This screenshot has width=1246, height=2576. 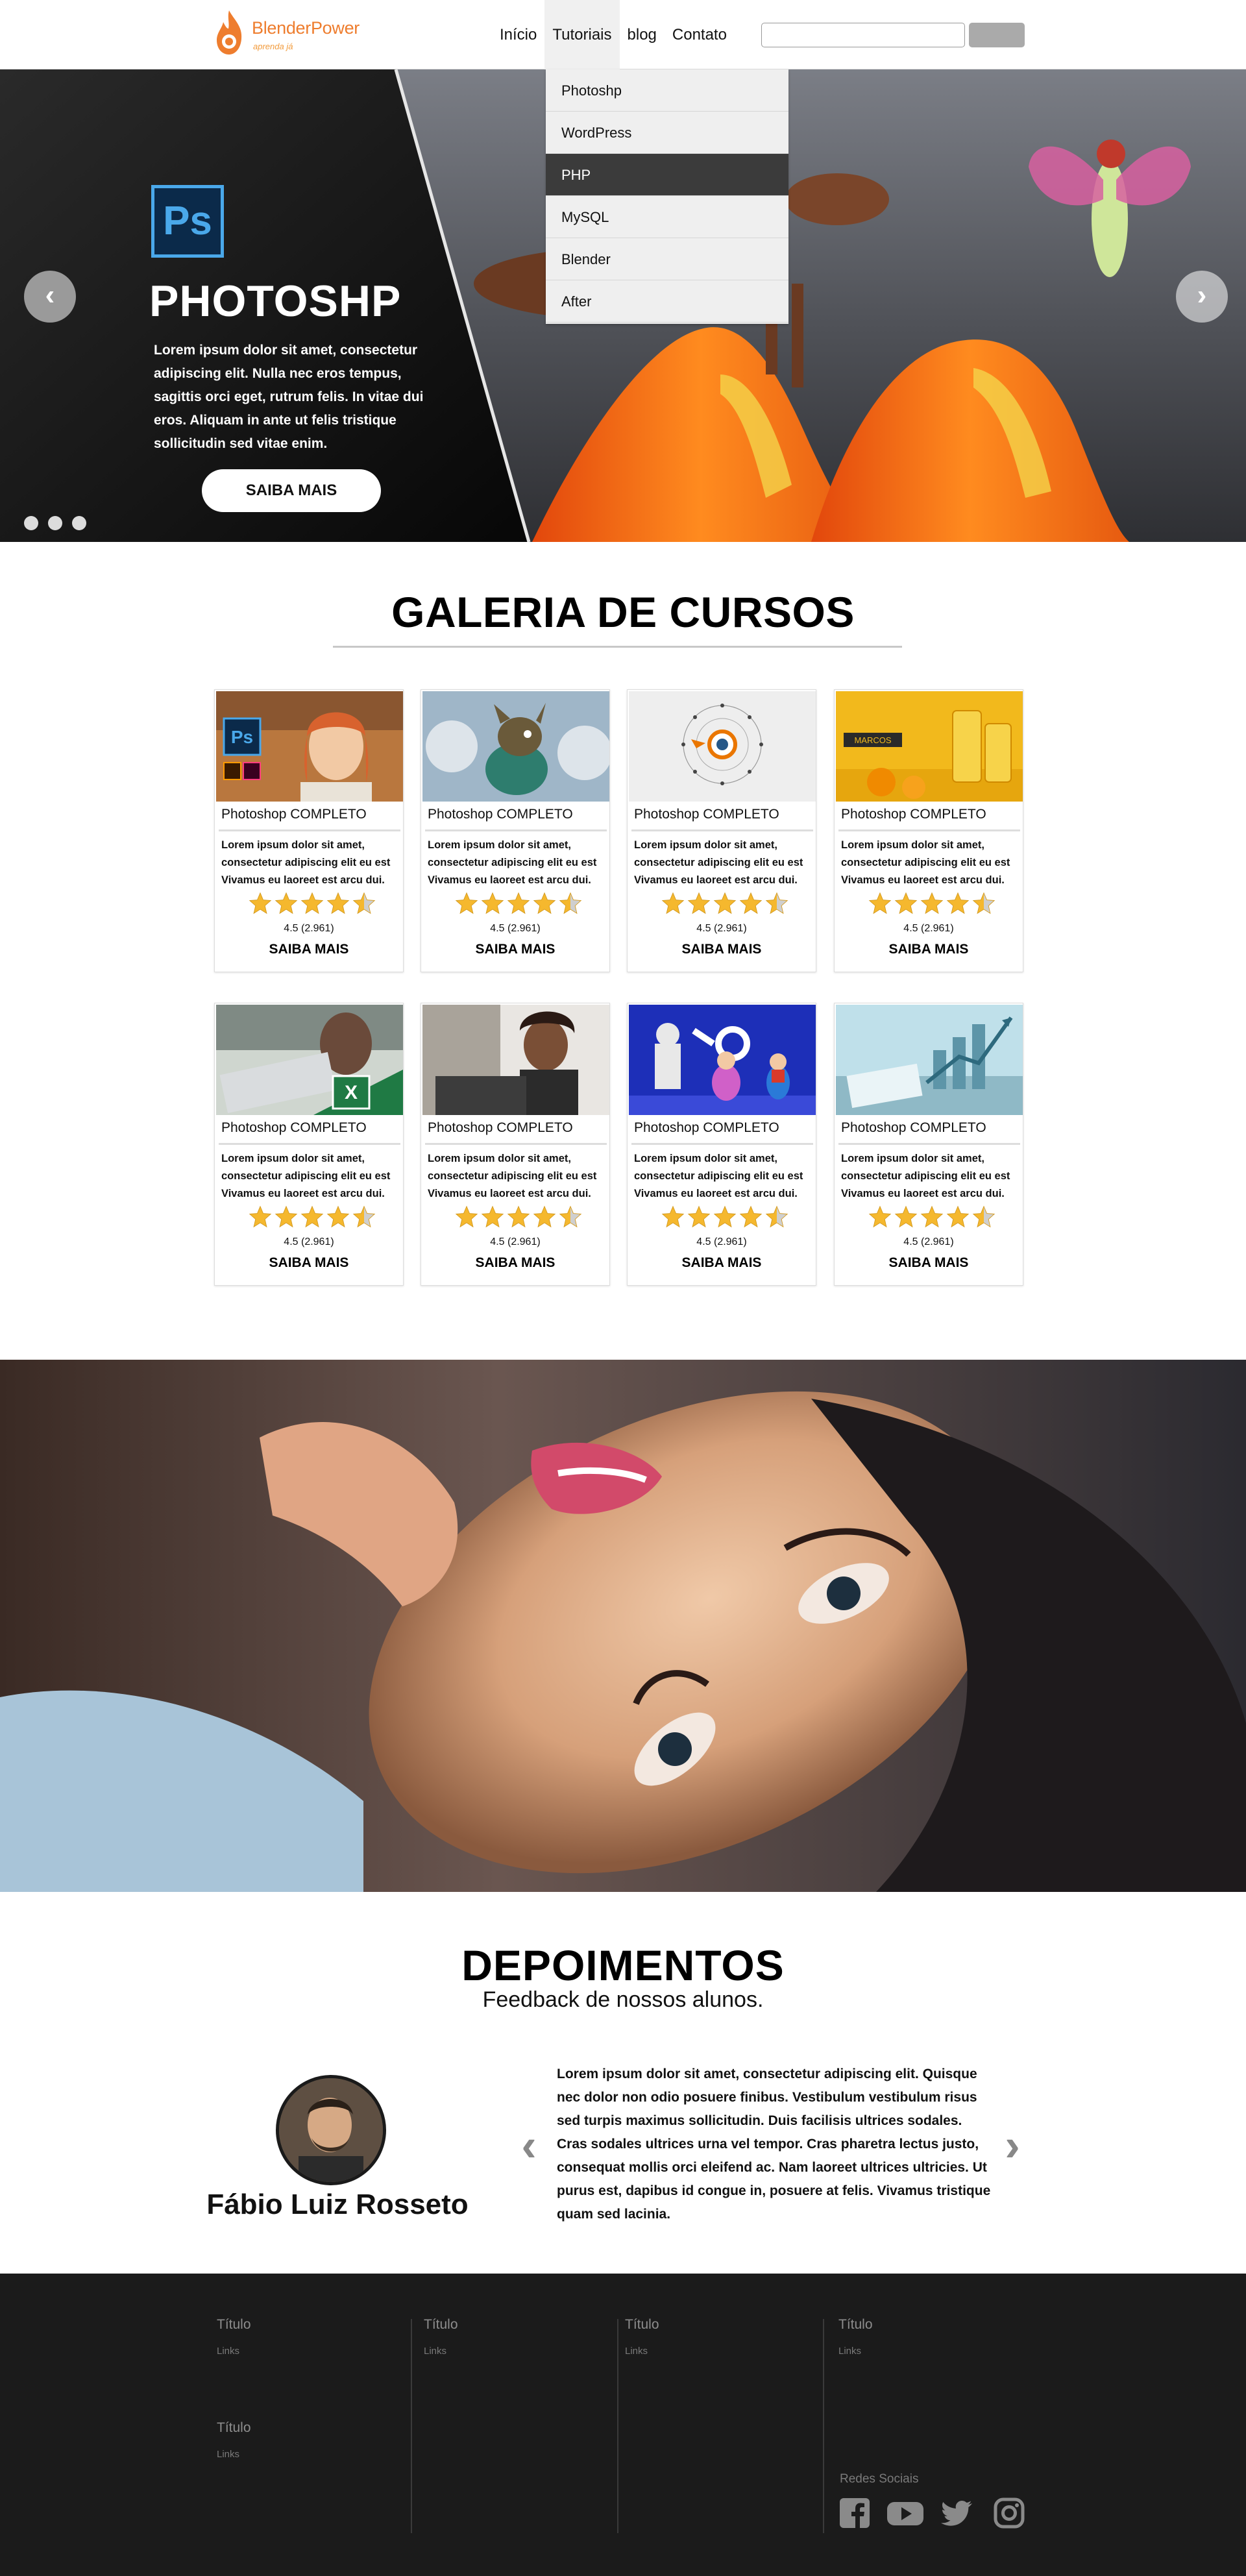 What do you see at coordinates (700, 34) in the screenshot?
I see `nav-item-contato: Contato` at bounding box center [700, 34].